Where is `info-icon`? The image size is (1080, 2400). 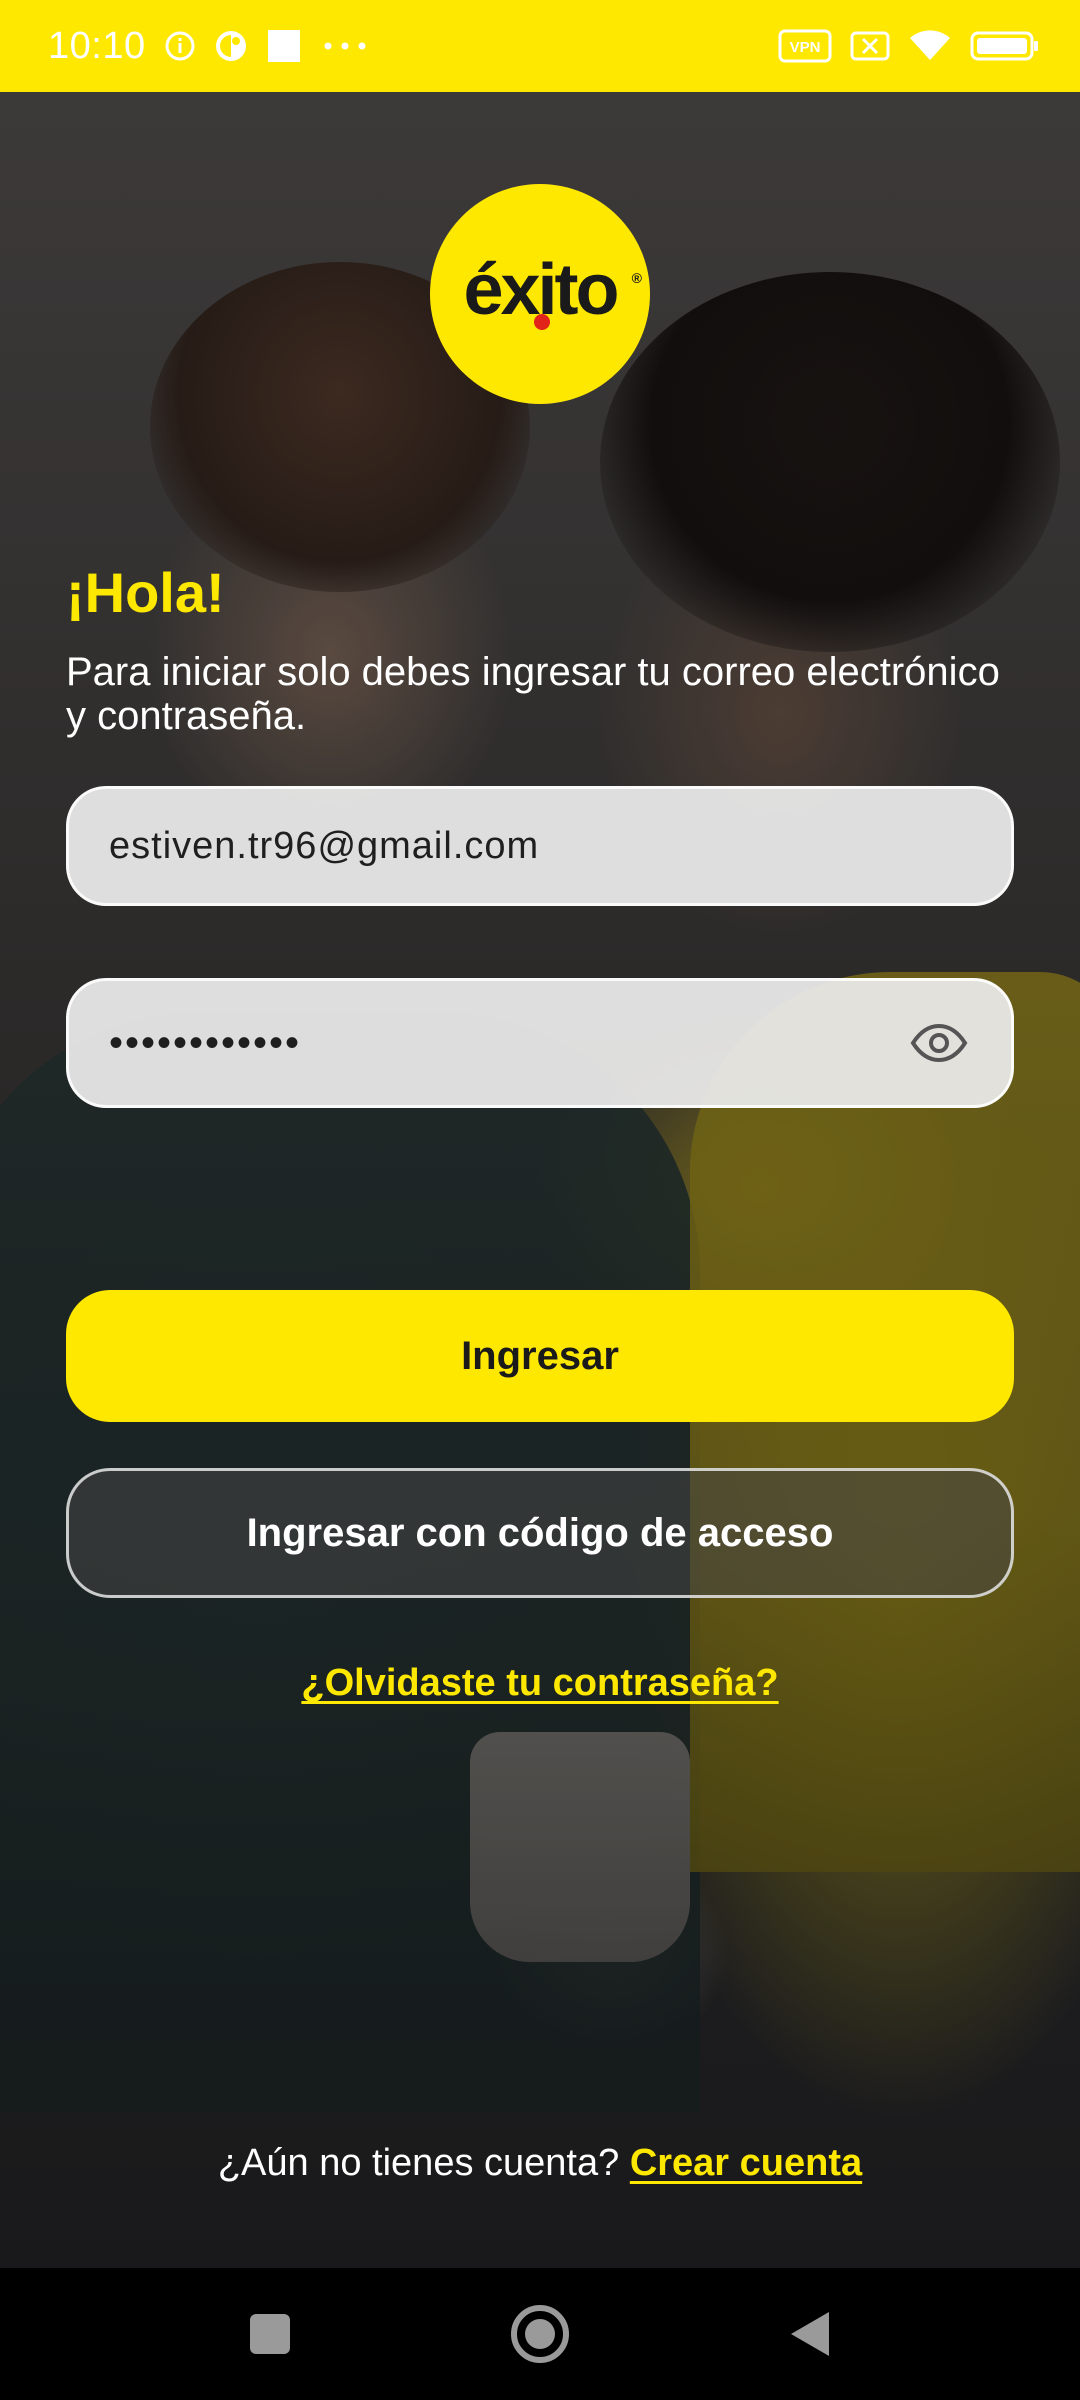 info-icon is located at coordinates (180, 46).